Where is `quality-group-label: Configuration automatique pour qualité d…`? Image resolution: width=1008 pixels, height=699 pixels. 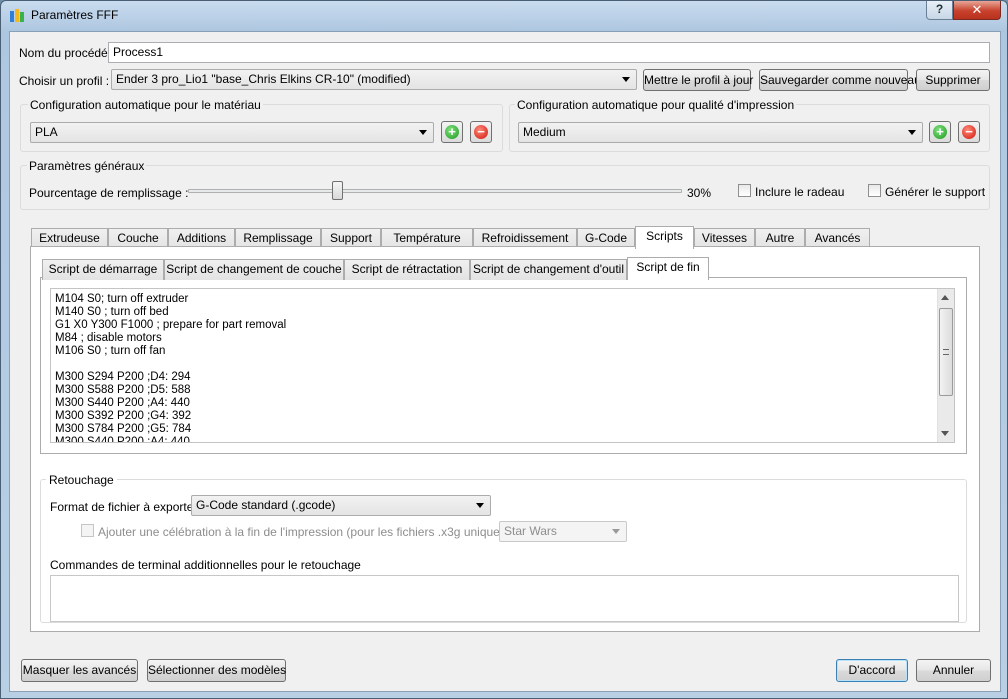
quality-group-label: Configuration automatique pour qualité d… is located at coordinates (656, 105).